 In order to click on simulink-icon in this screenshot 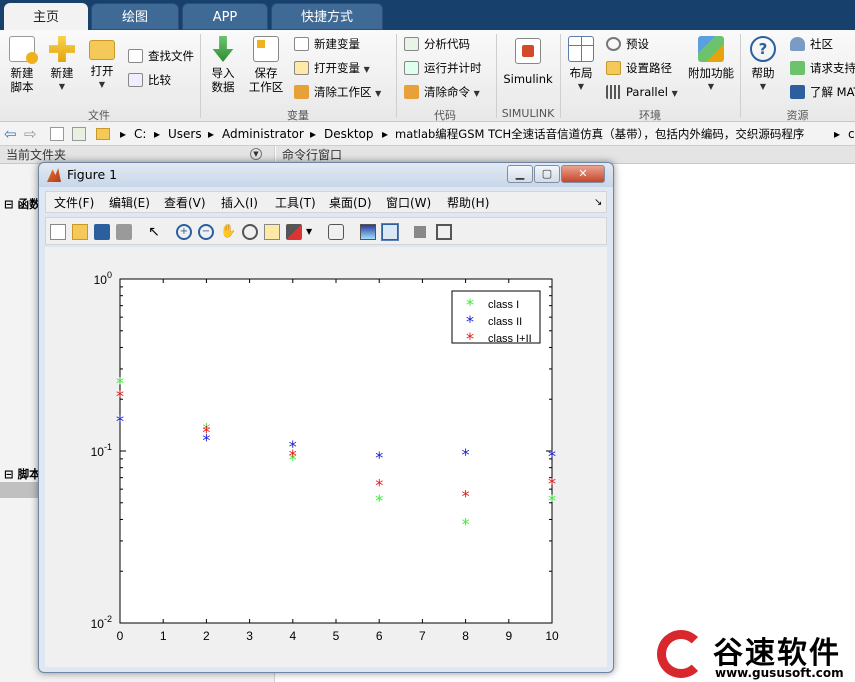, I will do `click(528, 51)`.